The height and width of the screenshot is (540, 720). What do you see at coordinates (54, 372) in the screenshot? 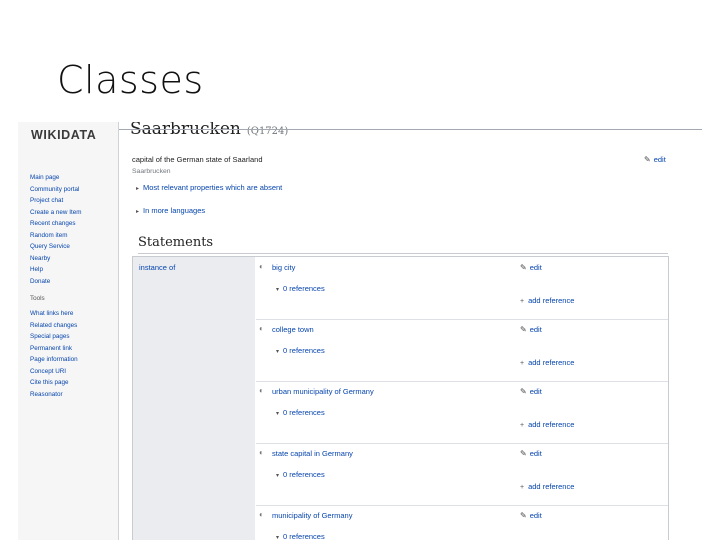
I see `tools-item-concept-uri: Concept URI` at bounding box center [54, 372].